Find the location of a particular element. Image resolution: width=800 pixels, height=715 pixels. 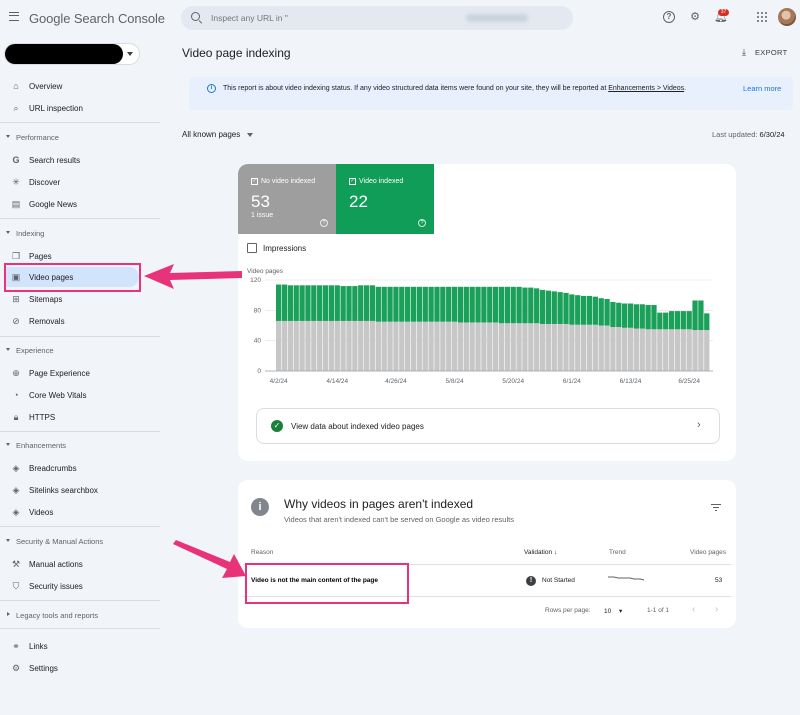

tile-indexed: ✓ Video indexed 22 ? is located at coordinates (385, 199).